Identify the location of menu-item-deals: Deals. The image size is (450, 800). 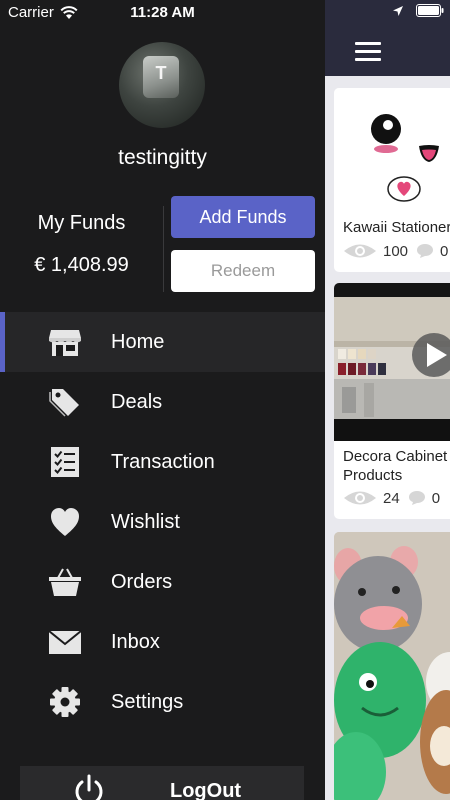
(162, 402).